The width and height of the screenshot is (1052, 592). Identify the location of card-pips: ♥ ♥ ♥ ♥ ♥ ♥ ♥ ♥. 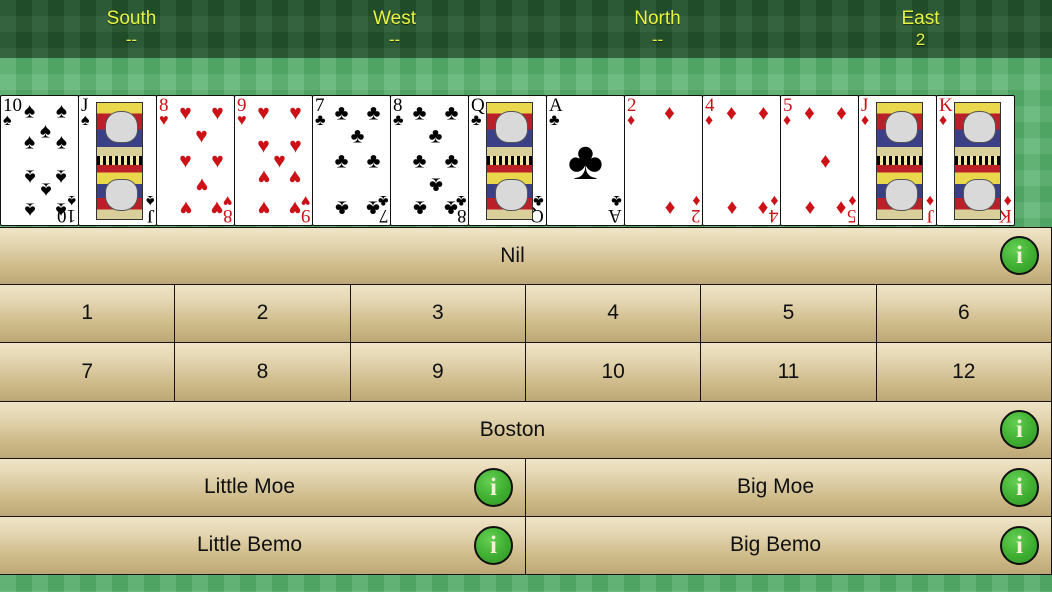
(201, 160).